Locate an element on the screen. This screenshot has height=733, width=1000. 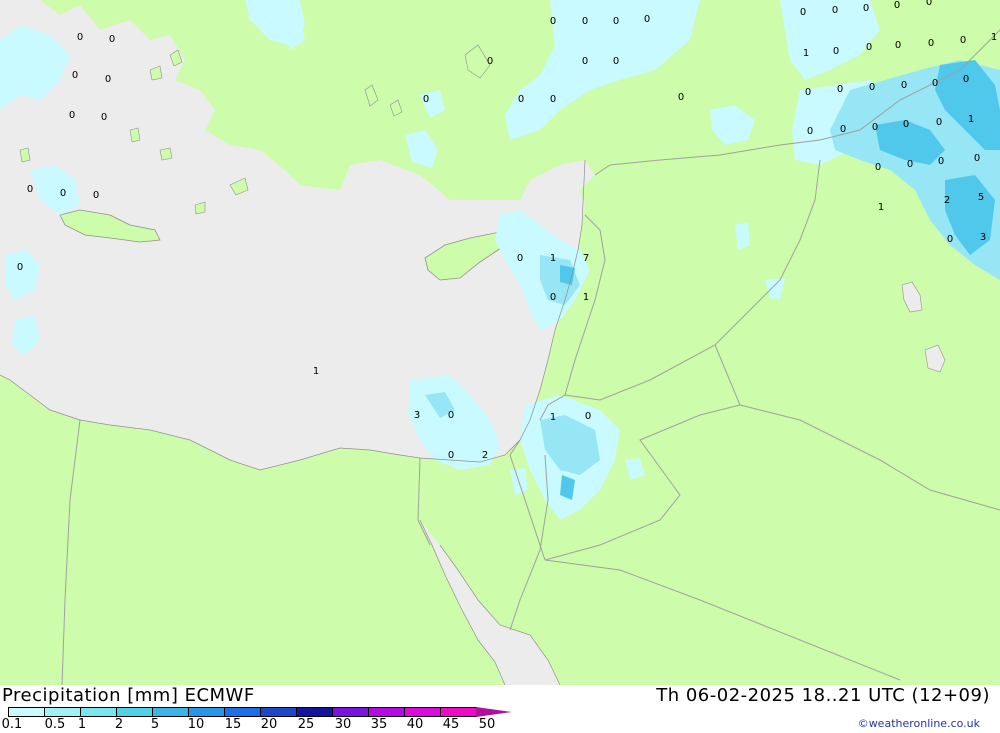
scale-tick-label: 45 is located at coordinates (451, 724).